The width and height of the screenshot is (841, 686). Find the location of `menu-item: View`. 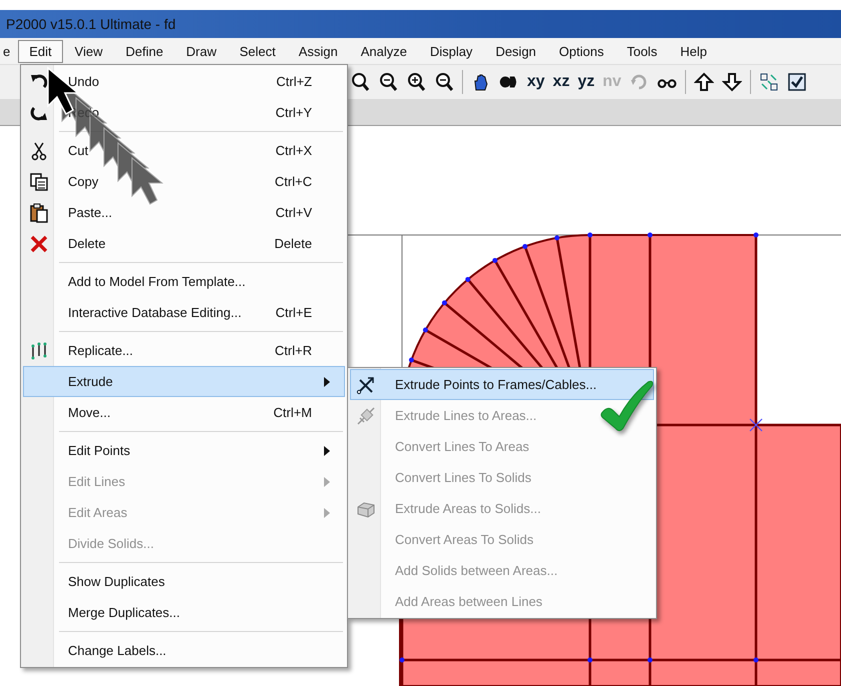

menu-item: View is located at coordinates (89, 51).